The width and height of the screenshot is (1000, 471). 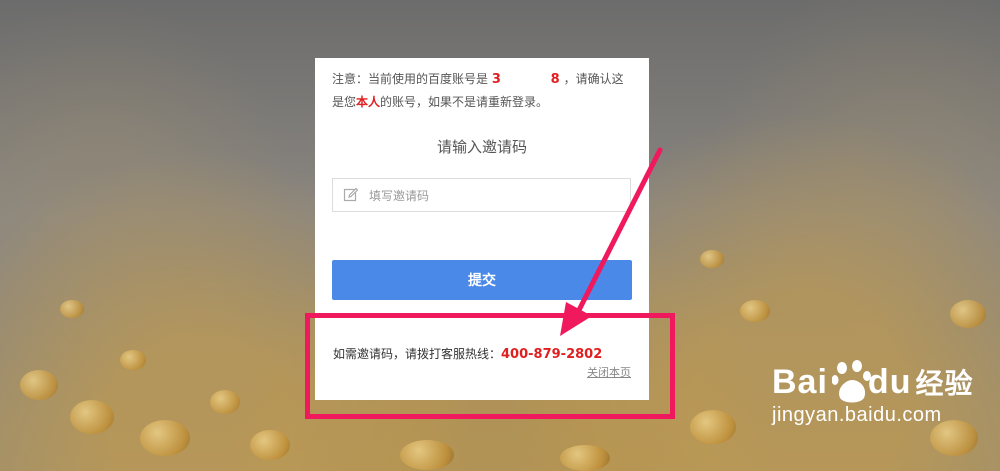 I want to click on logo-text2: du, so click(x=889, y=382).